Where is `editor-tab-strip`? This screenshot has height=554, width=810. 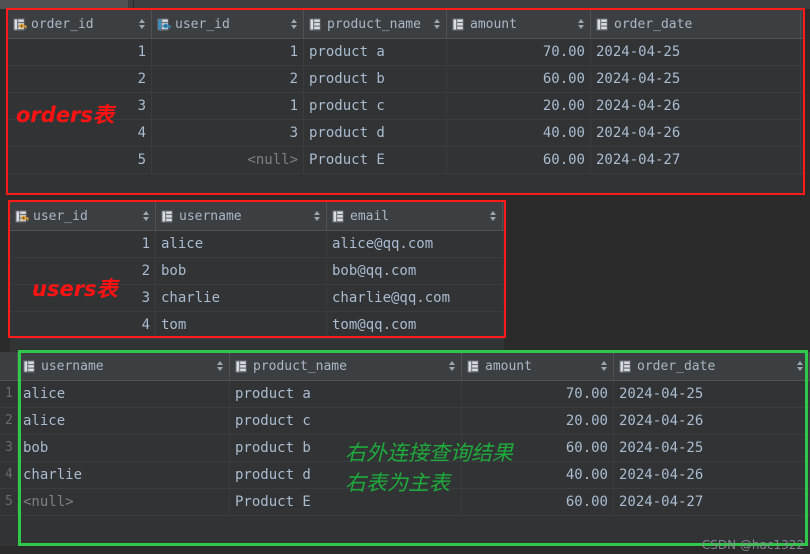
editor-tab-strip is located at coordinates (405, 4).